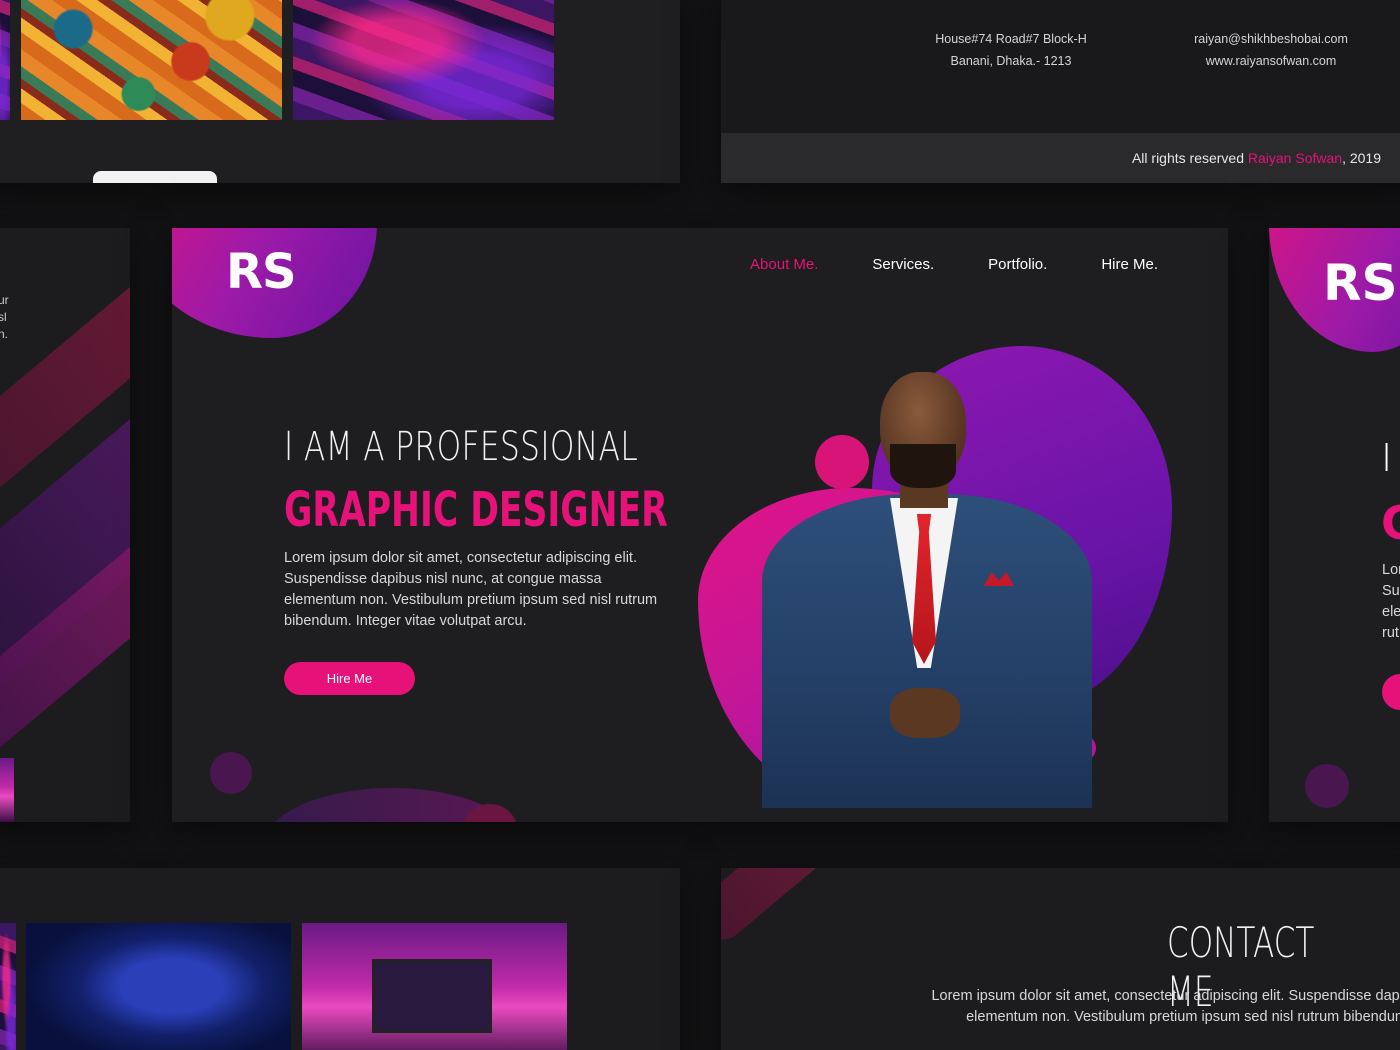 Image resolution: width=1400 pixels, height=1050 pixels. I want to click on gallery-image-neon, so click(423, 60).